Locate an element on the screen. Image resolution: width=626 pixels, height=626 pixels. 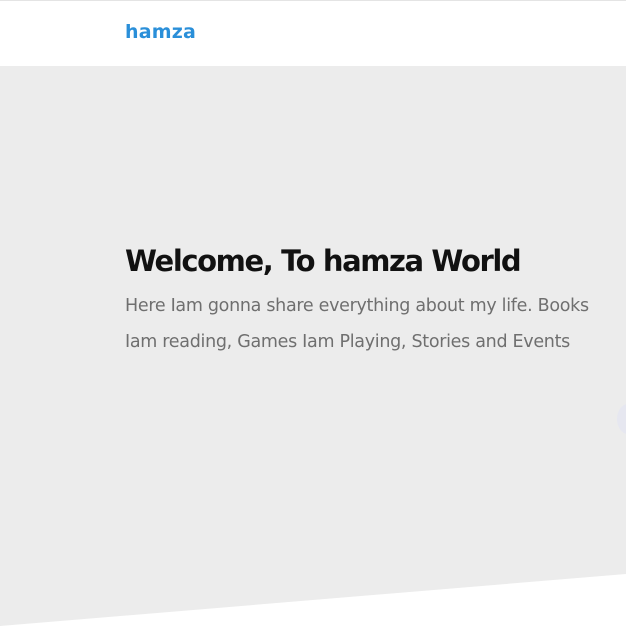
hero-title: Welcome, To hamza World is located at coordinates (323, 261).